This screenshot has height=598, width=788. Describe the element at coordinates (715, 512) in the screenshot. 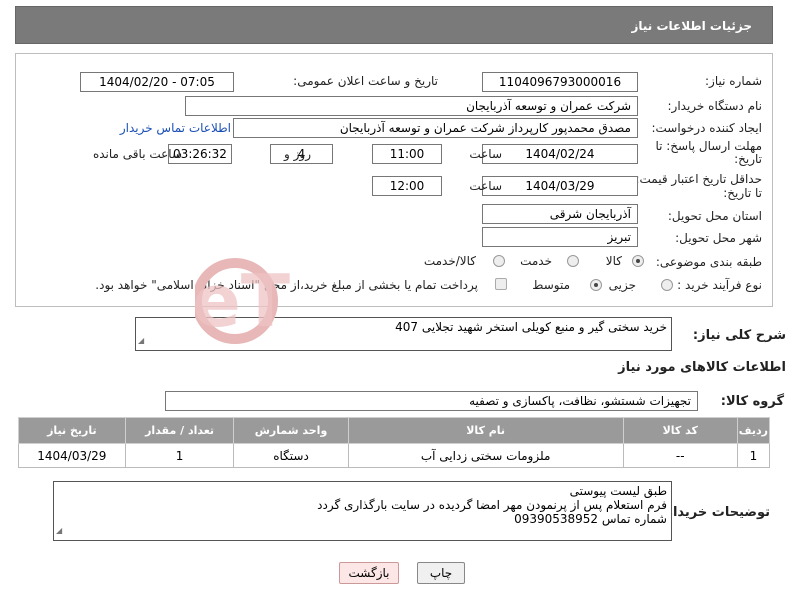

I see `buyer-notes-label: توضیحات خریدار:` at that location.